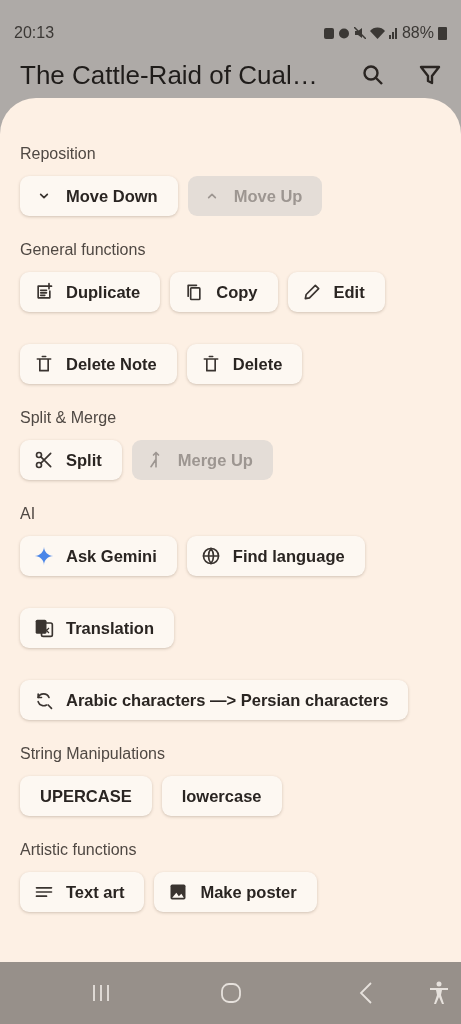  I want to click on section-heading: Reposition, so click(58, 154).